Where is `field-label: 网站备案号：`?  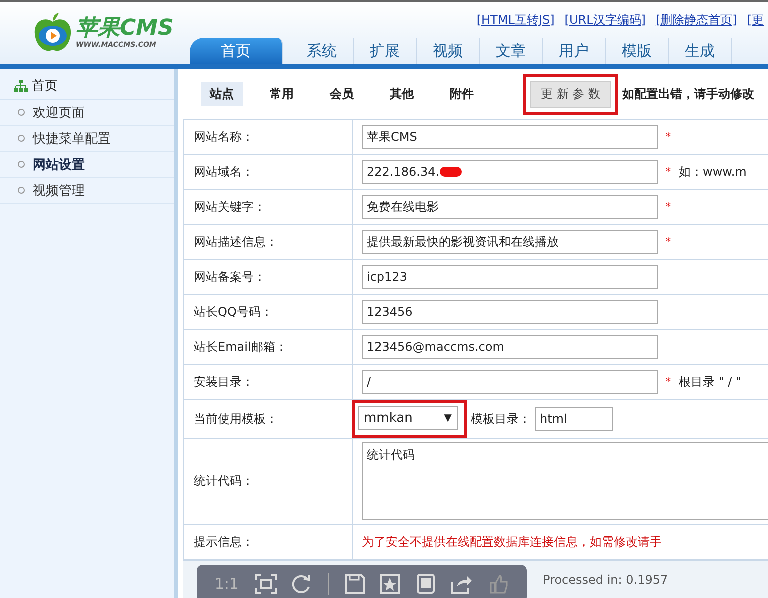 field-label: 网站备案号： is located at coordinates (268, 277).